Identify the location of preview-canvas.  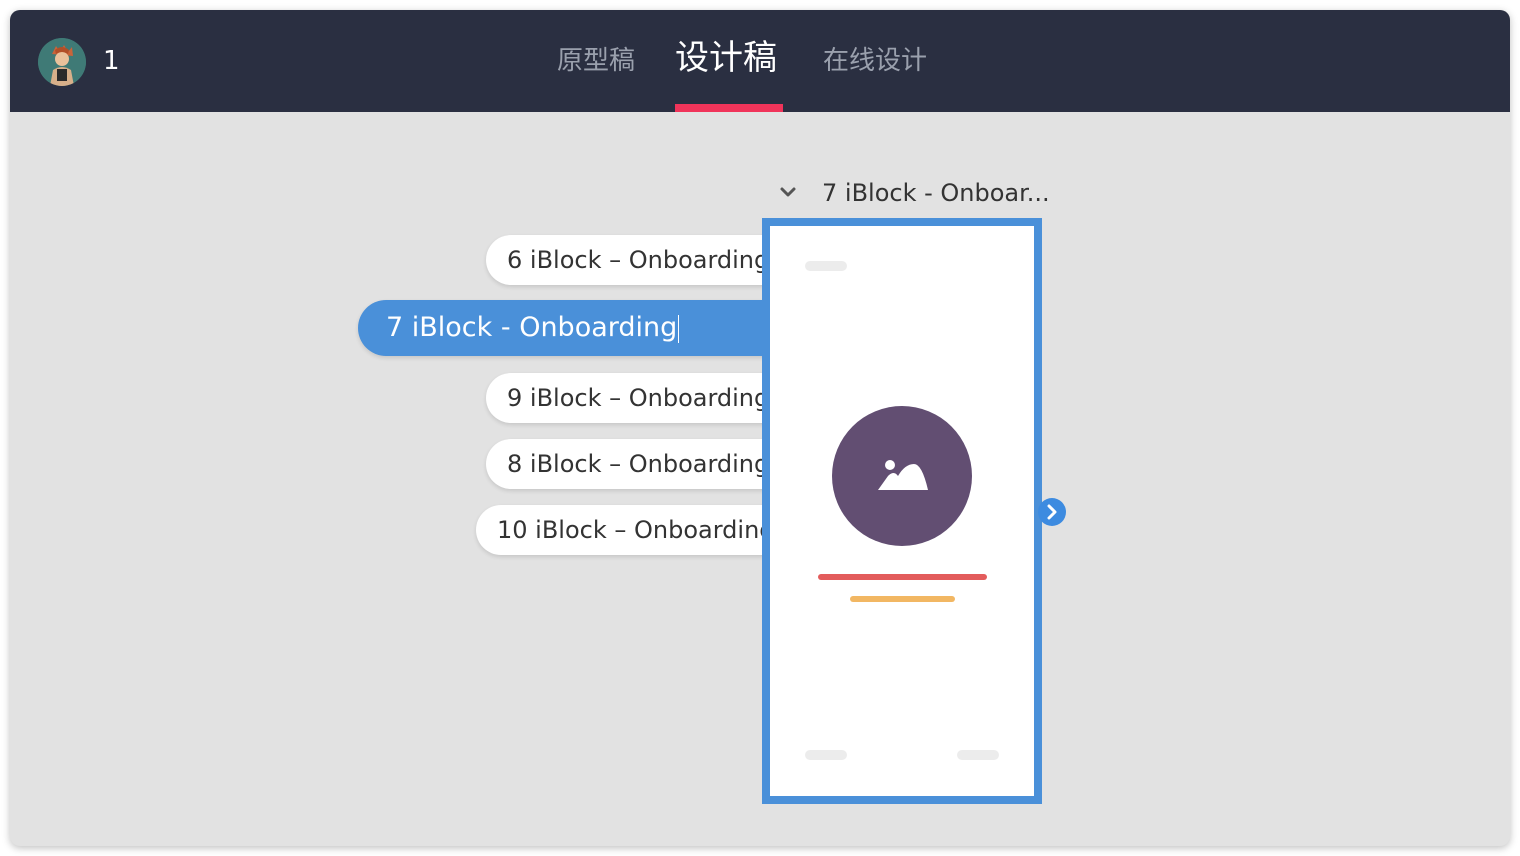
(902, 511).